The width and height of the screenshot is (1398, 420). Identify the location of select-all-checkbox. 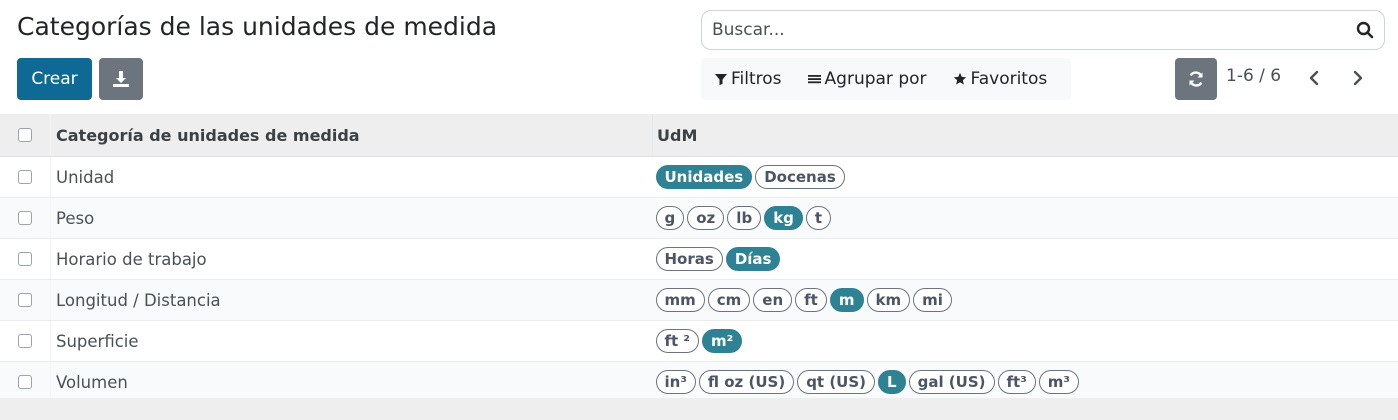
(25, 135).